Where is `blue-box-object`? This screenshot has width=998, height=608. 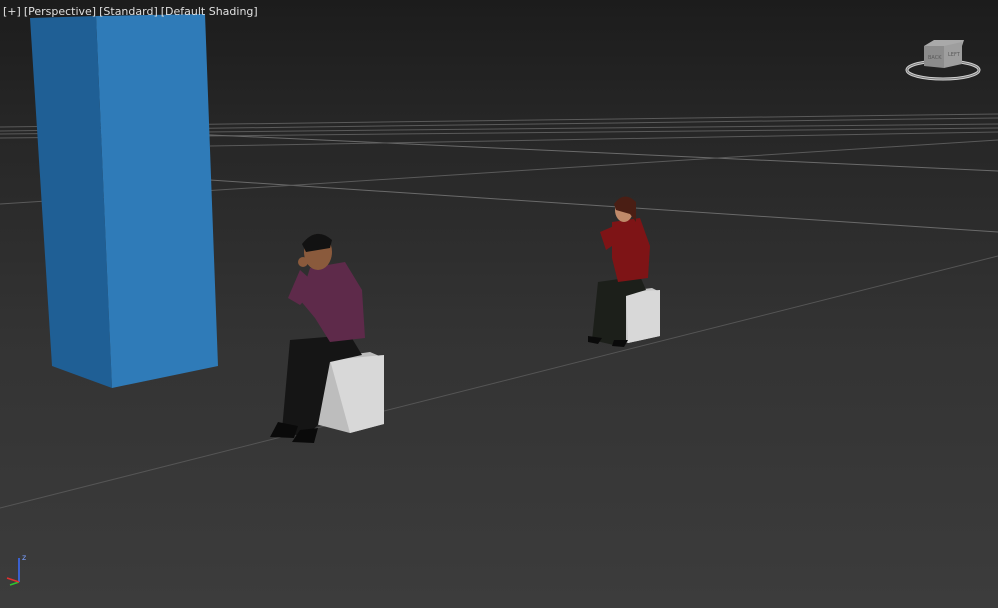 blue-box-object is located at coordinates (124, 201).